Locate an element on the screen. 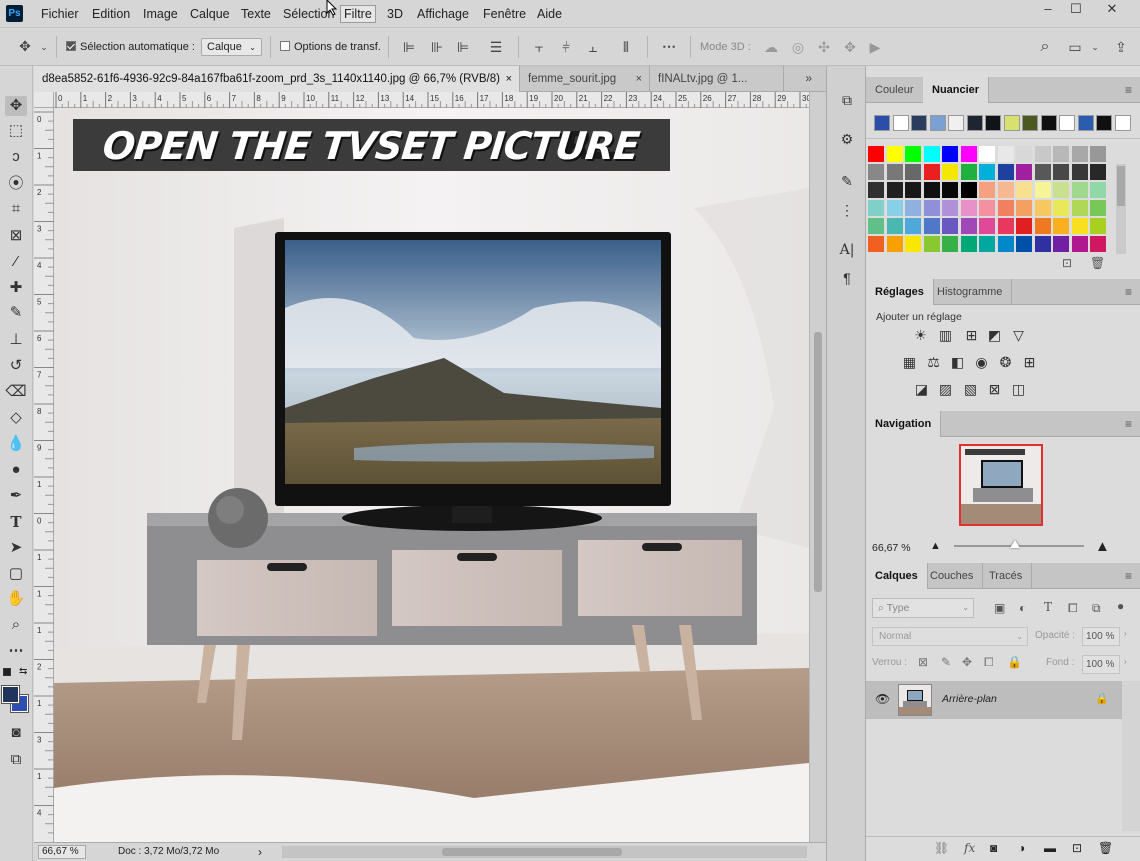  add-mask-icon: ◙ is located at coordinates (993, 848).